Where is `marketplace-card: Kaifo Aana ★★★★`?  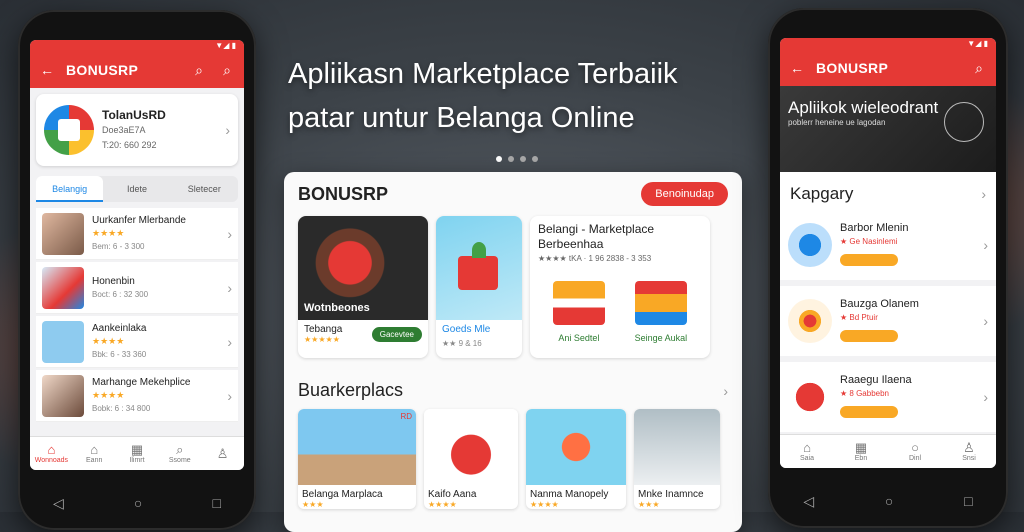
marketplace-card: Kaifo Aana ★★★★ is located at coordinates (471, 459).